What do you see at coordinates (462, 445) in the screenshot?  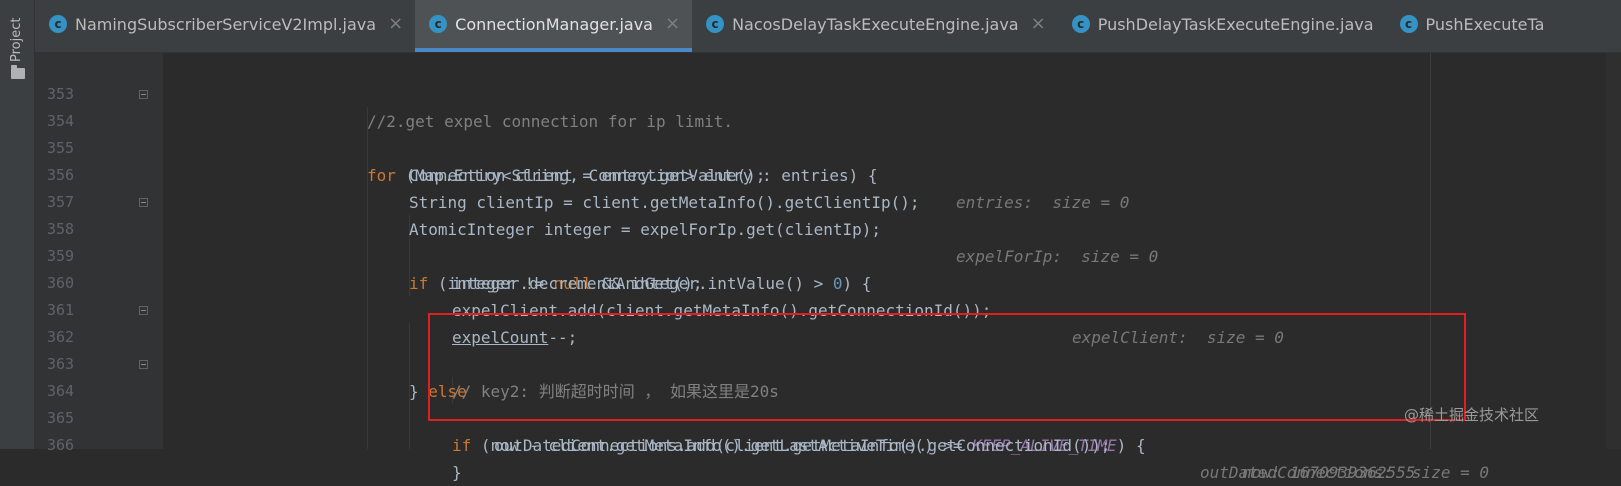 I see `keyword: if` at bounding box center [462, 445].